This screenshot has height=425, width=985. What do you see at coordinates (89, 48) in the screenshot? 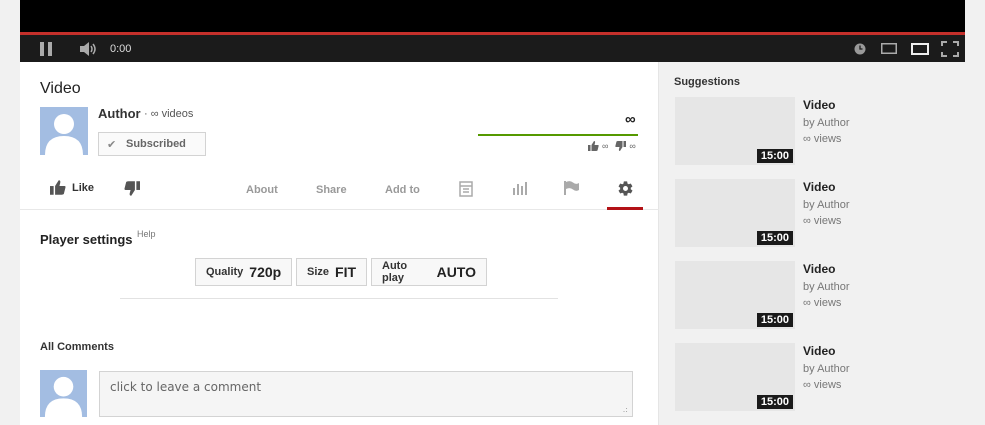
I see `volume-icon` at bounding box center [89, 48].